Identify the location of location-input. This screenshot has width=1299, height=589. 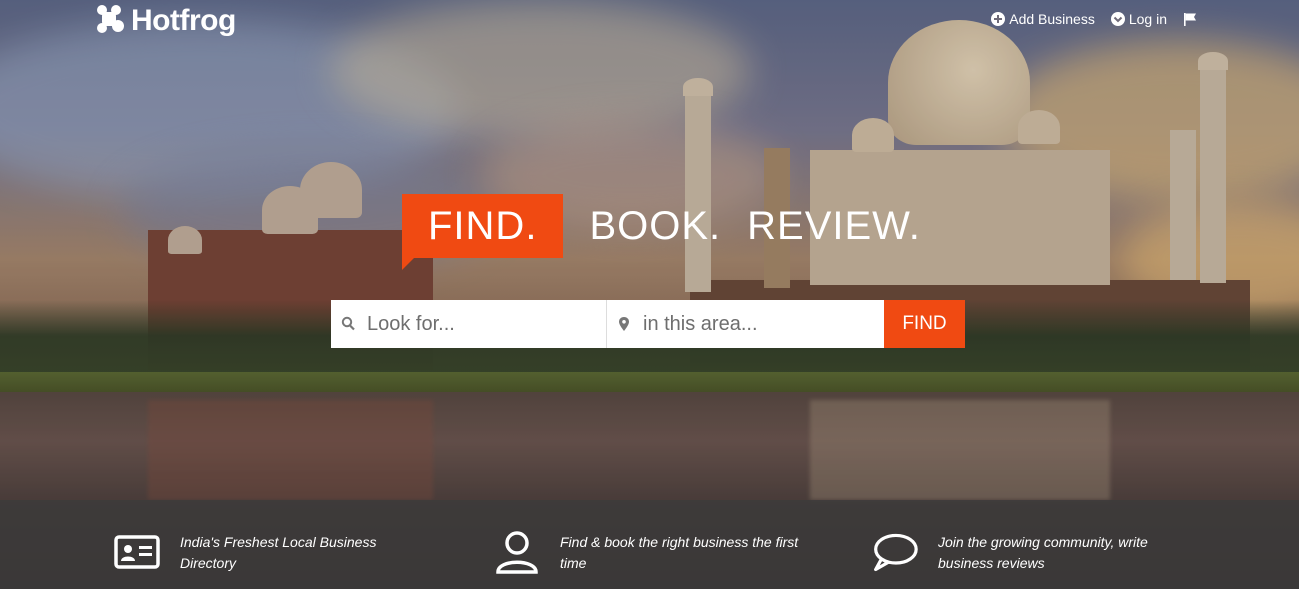
(753, 324).